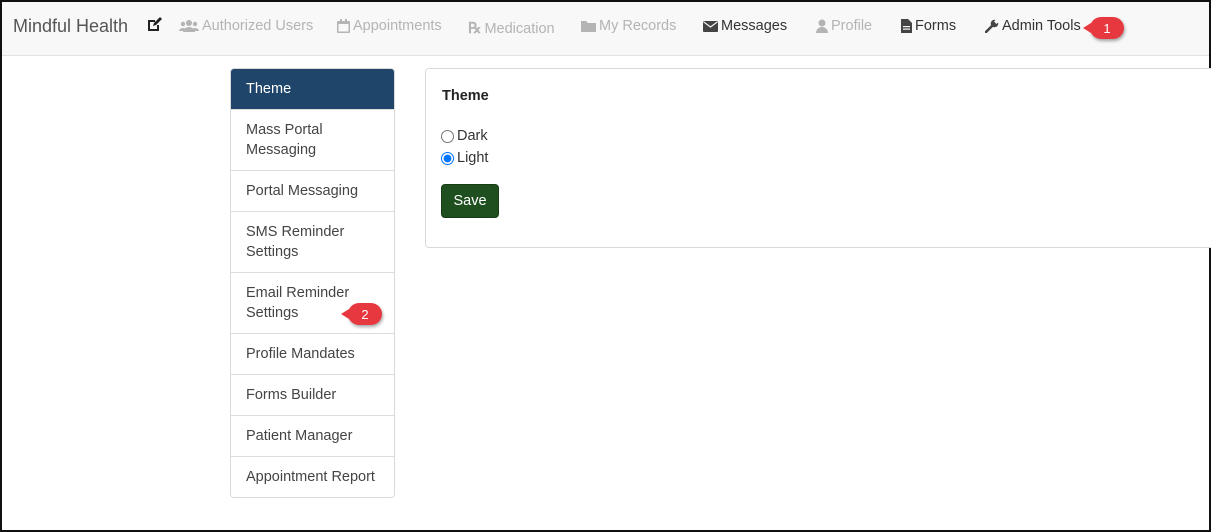 The height and width of the screenshot is (532, 1211). I want to click on nav-authorized-users-label: Authorized Users, so click(258, 26).